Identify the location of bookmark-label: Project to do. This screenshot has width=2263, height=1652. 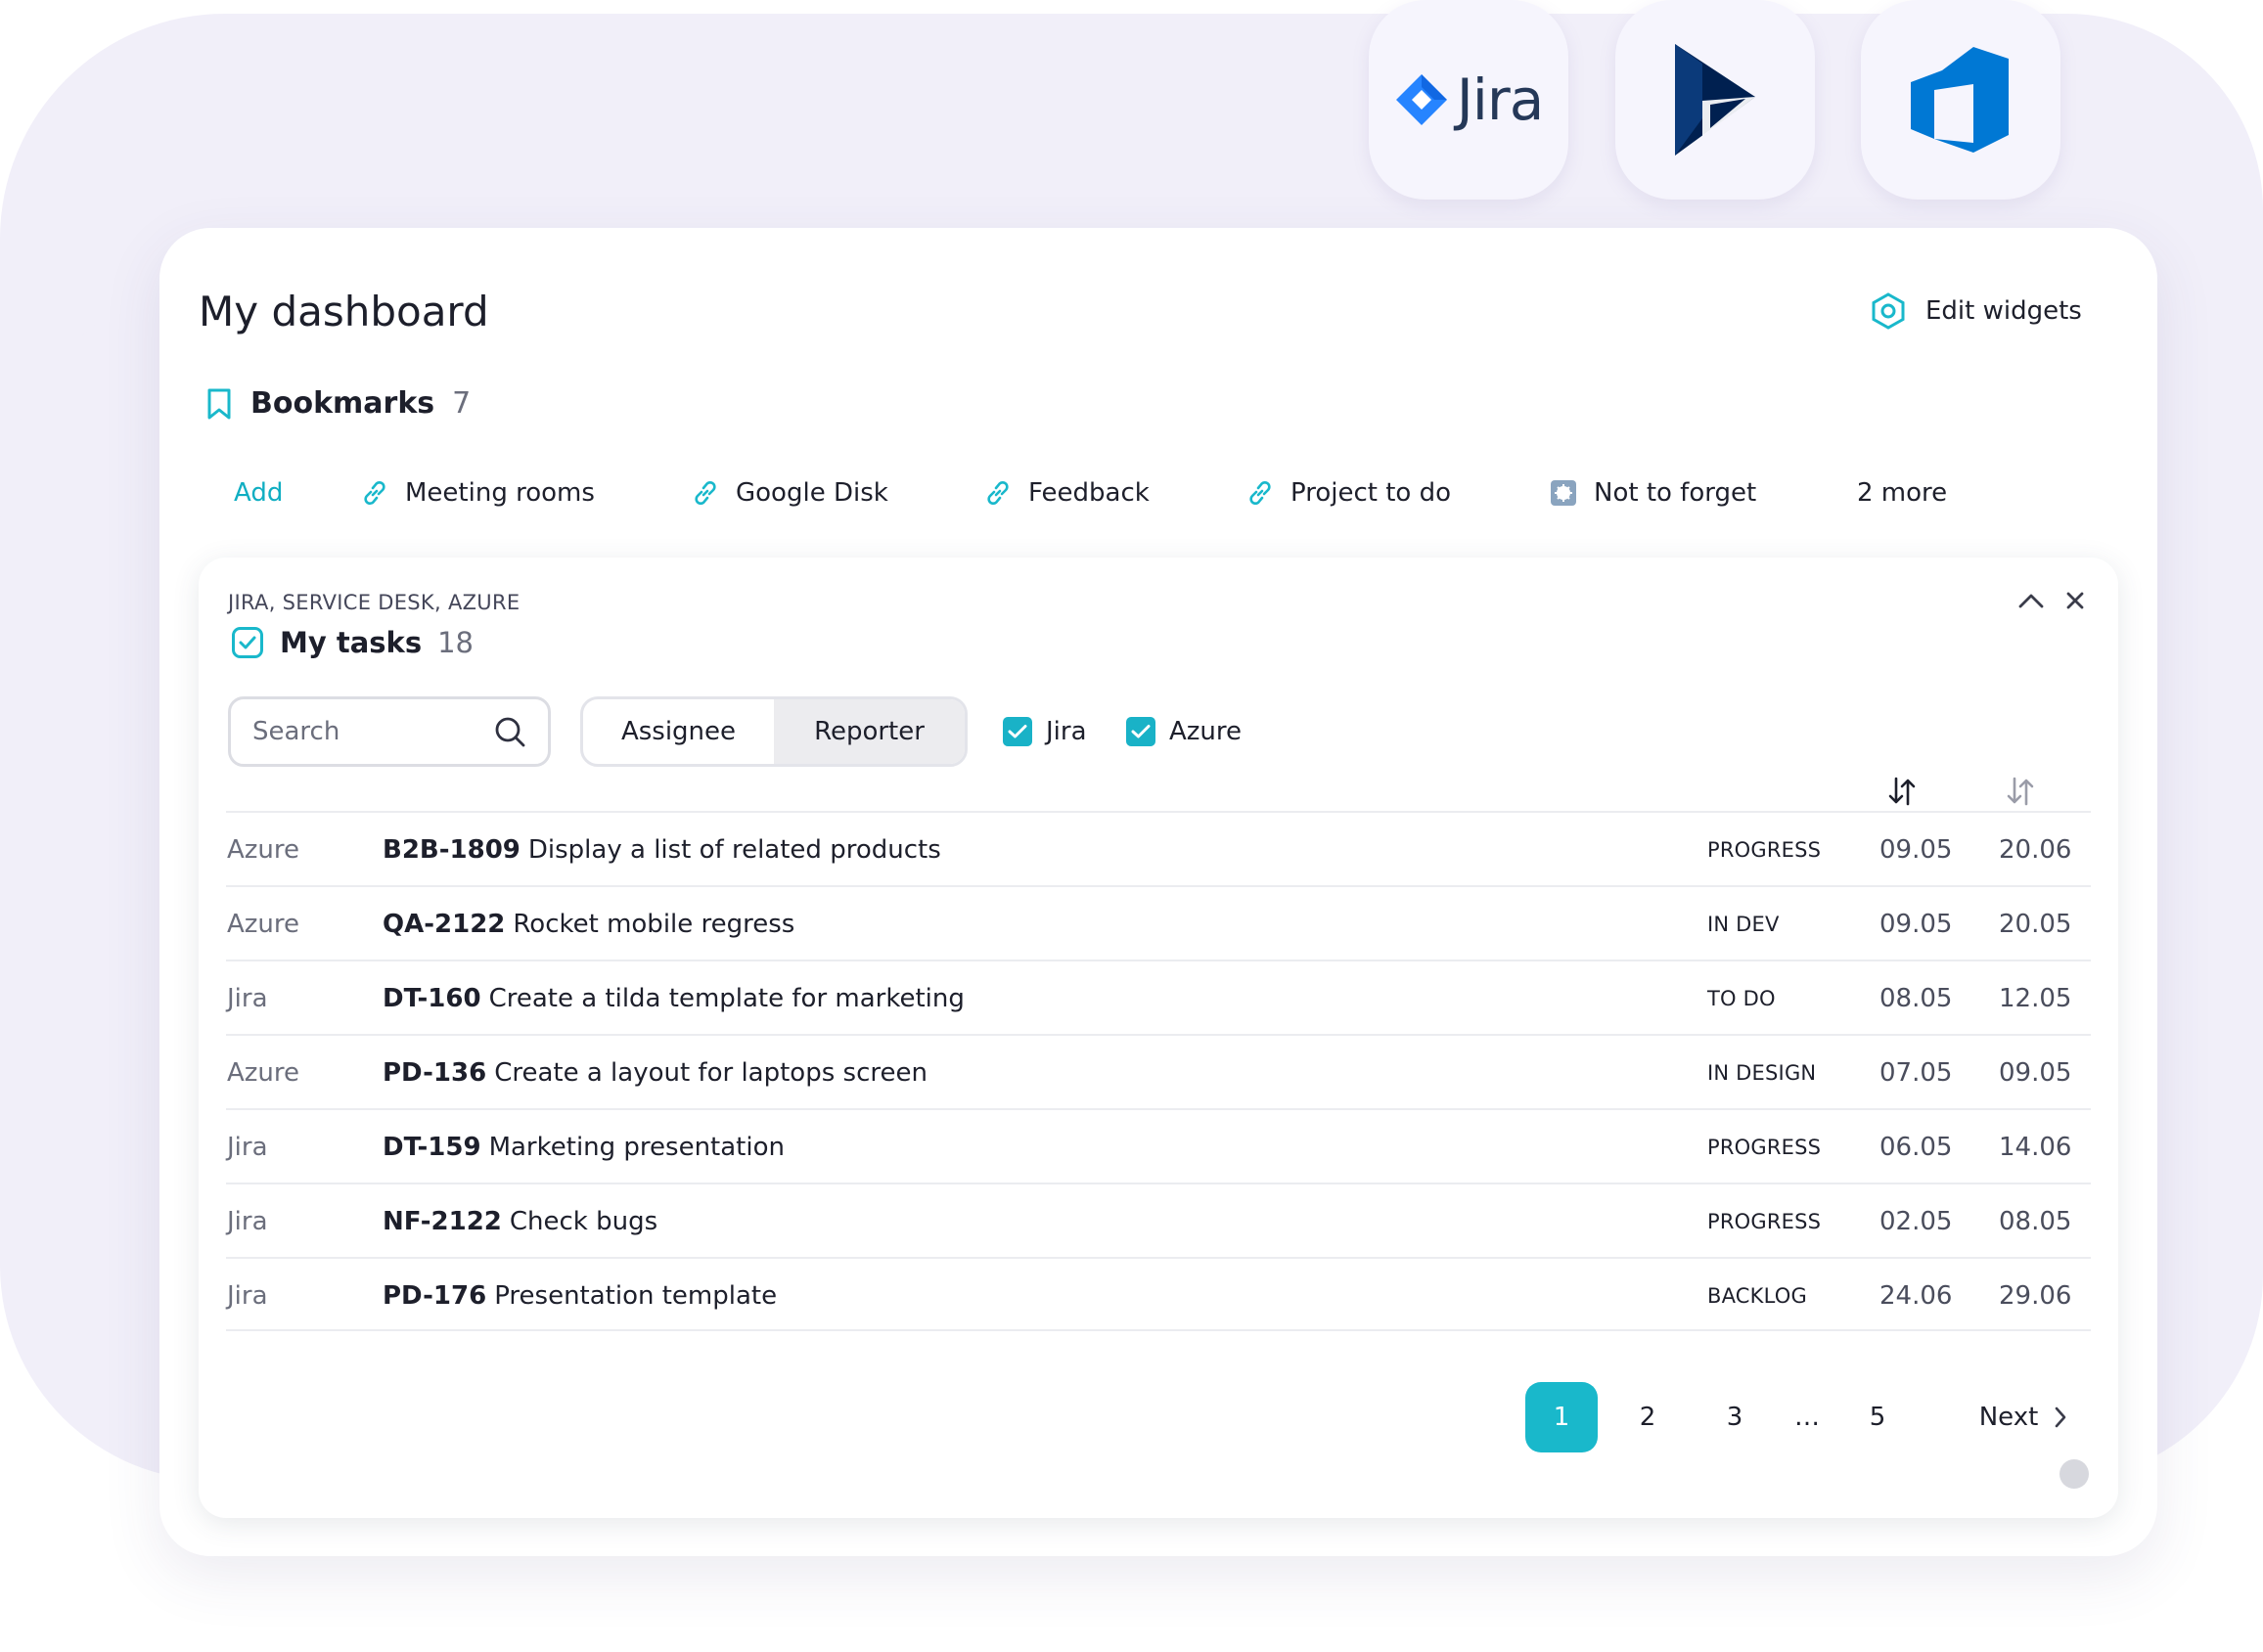
(1370, 493).